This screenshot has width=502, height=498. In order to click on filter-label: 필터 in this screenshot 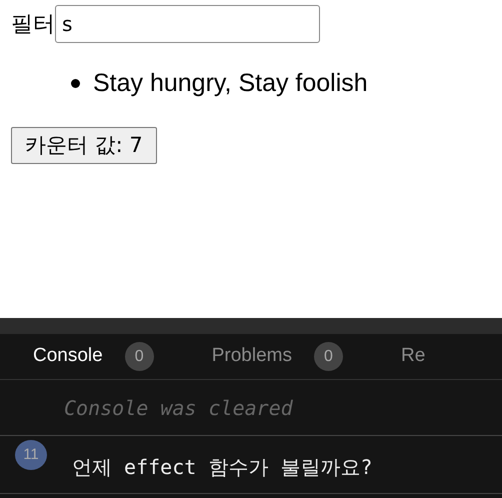, I will do `click(33, 24)`.